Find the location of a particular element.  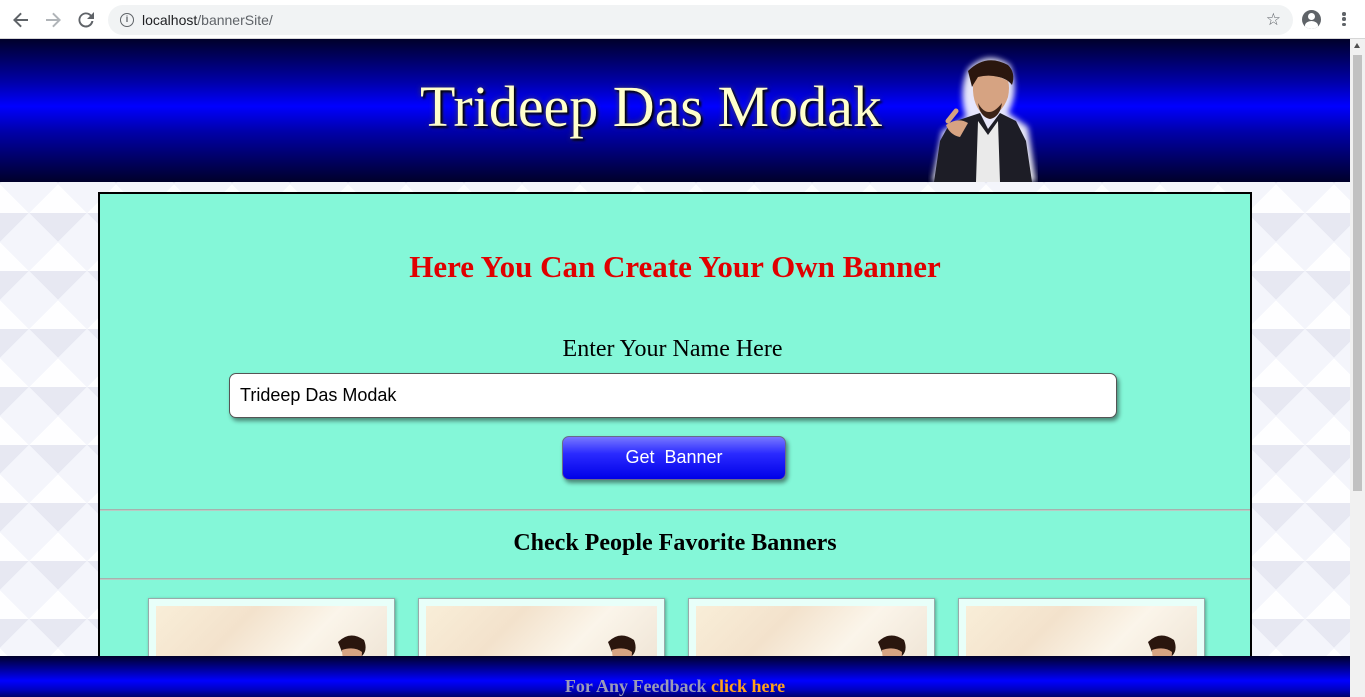

browser-toolbar: i localhost/bannerSite/ ☆ is located at coordinates (682, 19).